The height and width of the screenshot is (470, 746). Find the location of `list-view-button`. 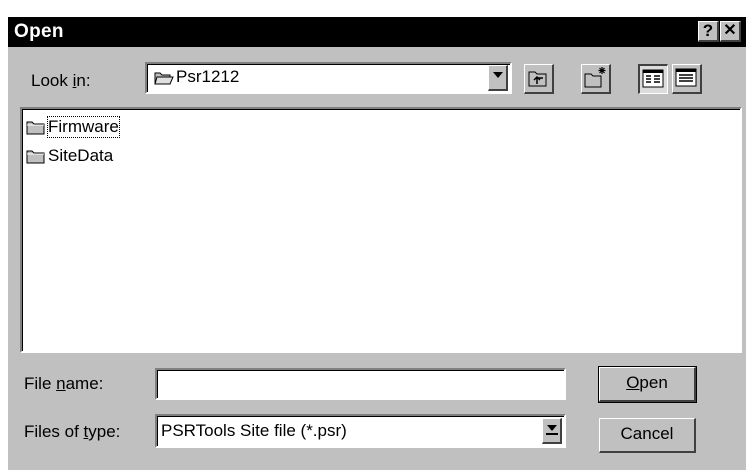

list-view-button is located at coordinates (653, 79).